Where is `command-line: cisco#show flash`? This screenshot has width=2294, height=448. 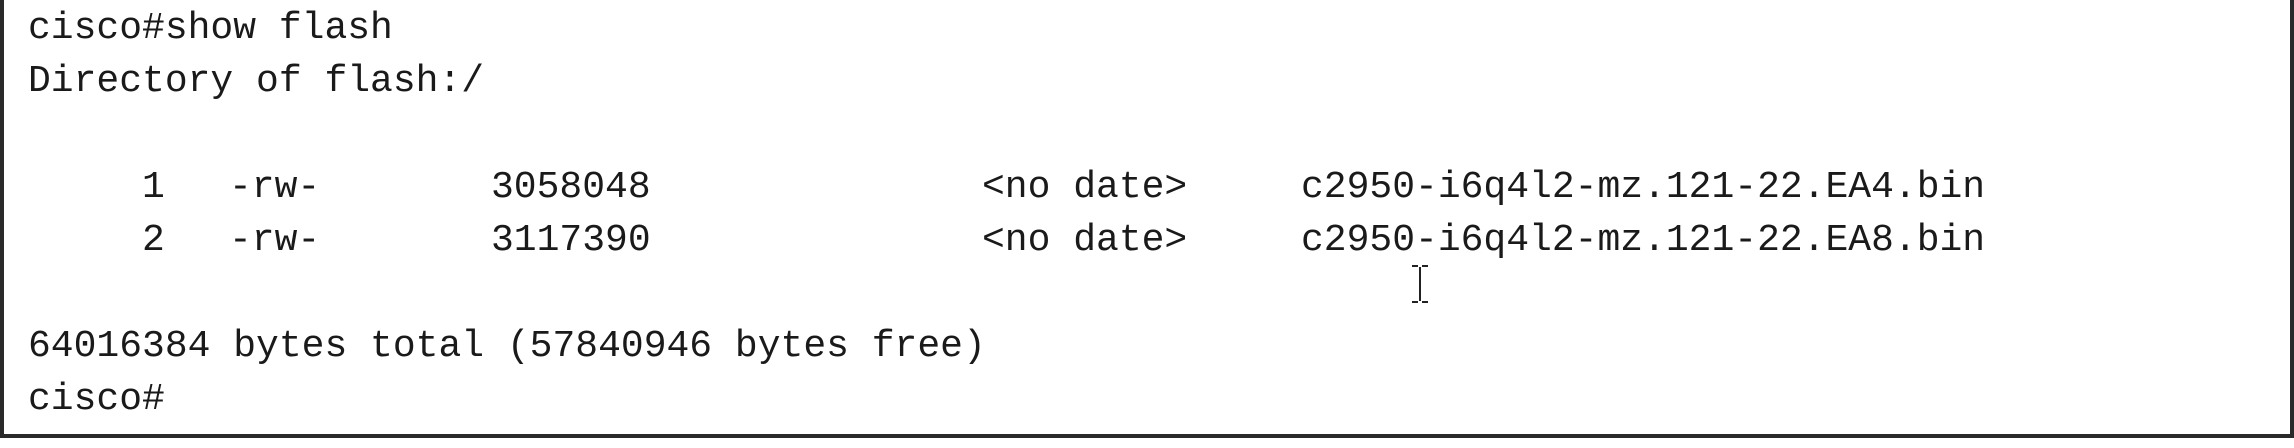 command-line: cisco#show flash is located at coordinates (210, 28).